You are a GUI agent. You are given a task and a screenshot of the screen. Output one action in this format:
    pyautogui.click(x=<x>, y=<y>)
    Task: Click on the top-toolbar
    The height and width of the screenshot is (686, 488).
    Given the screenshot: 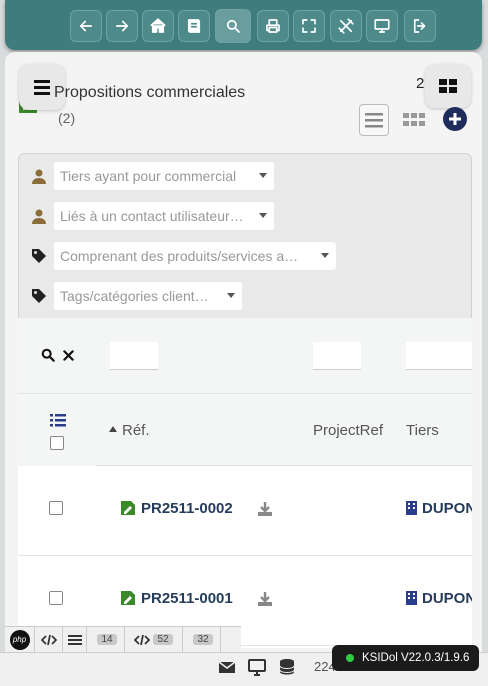 What is the action you would take?
    pyautogui.click(x=243, y=25)
    